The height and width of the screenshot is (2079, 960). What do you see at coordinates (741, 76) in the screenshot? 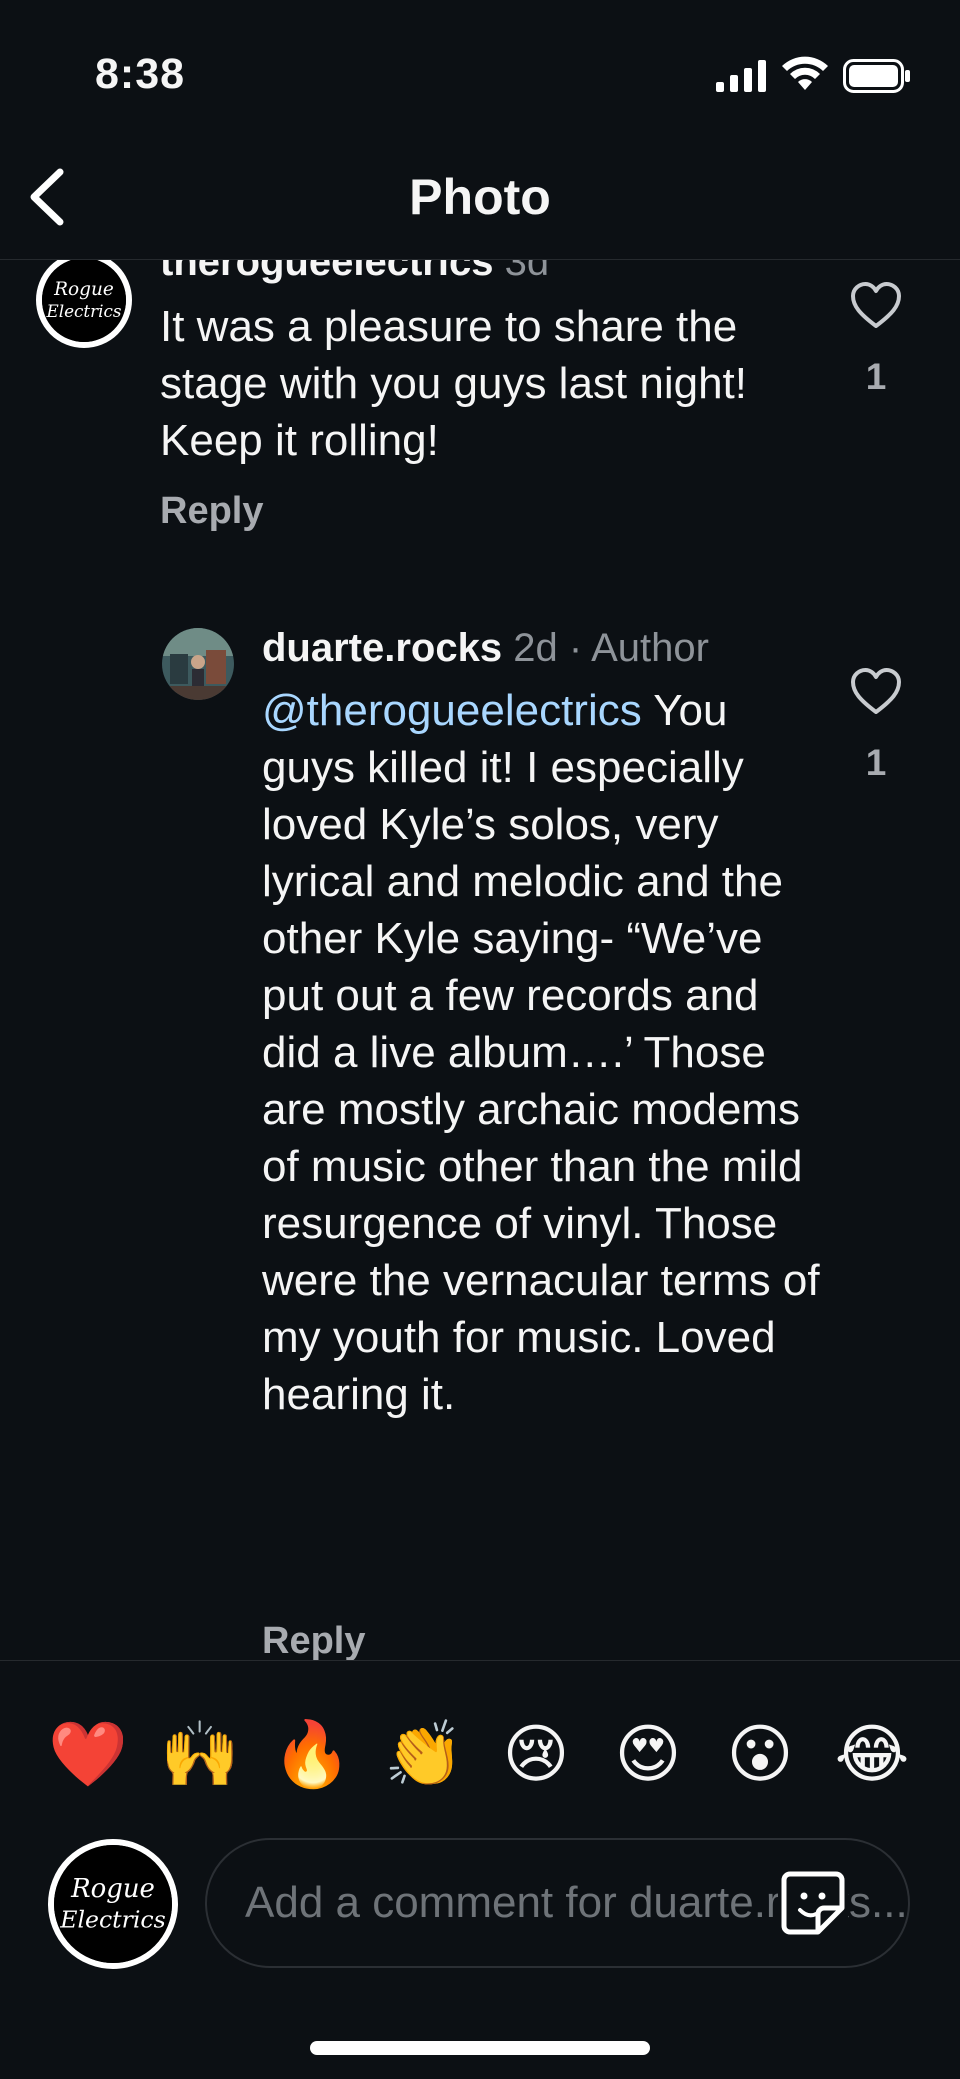
I see `cellular-signal-icon` at bounding box center [741, 76].